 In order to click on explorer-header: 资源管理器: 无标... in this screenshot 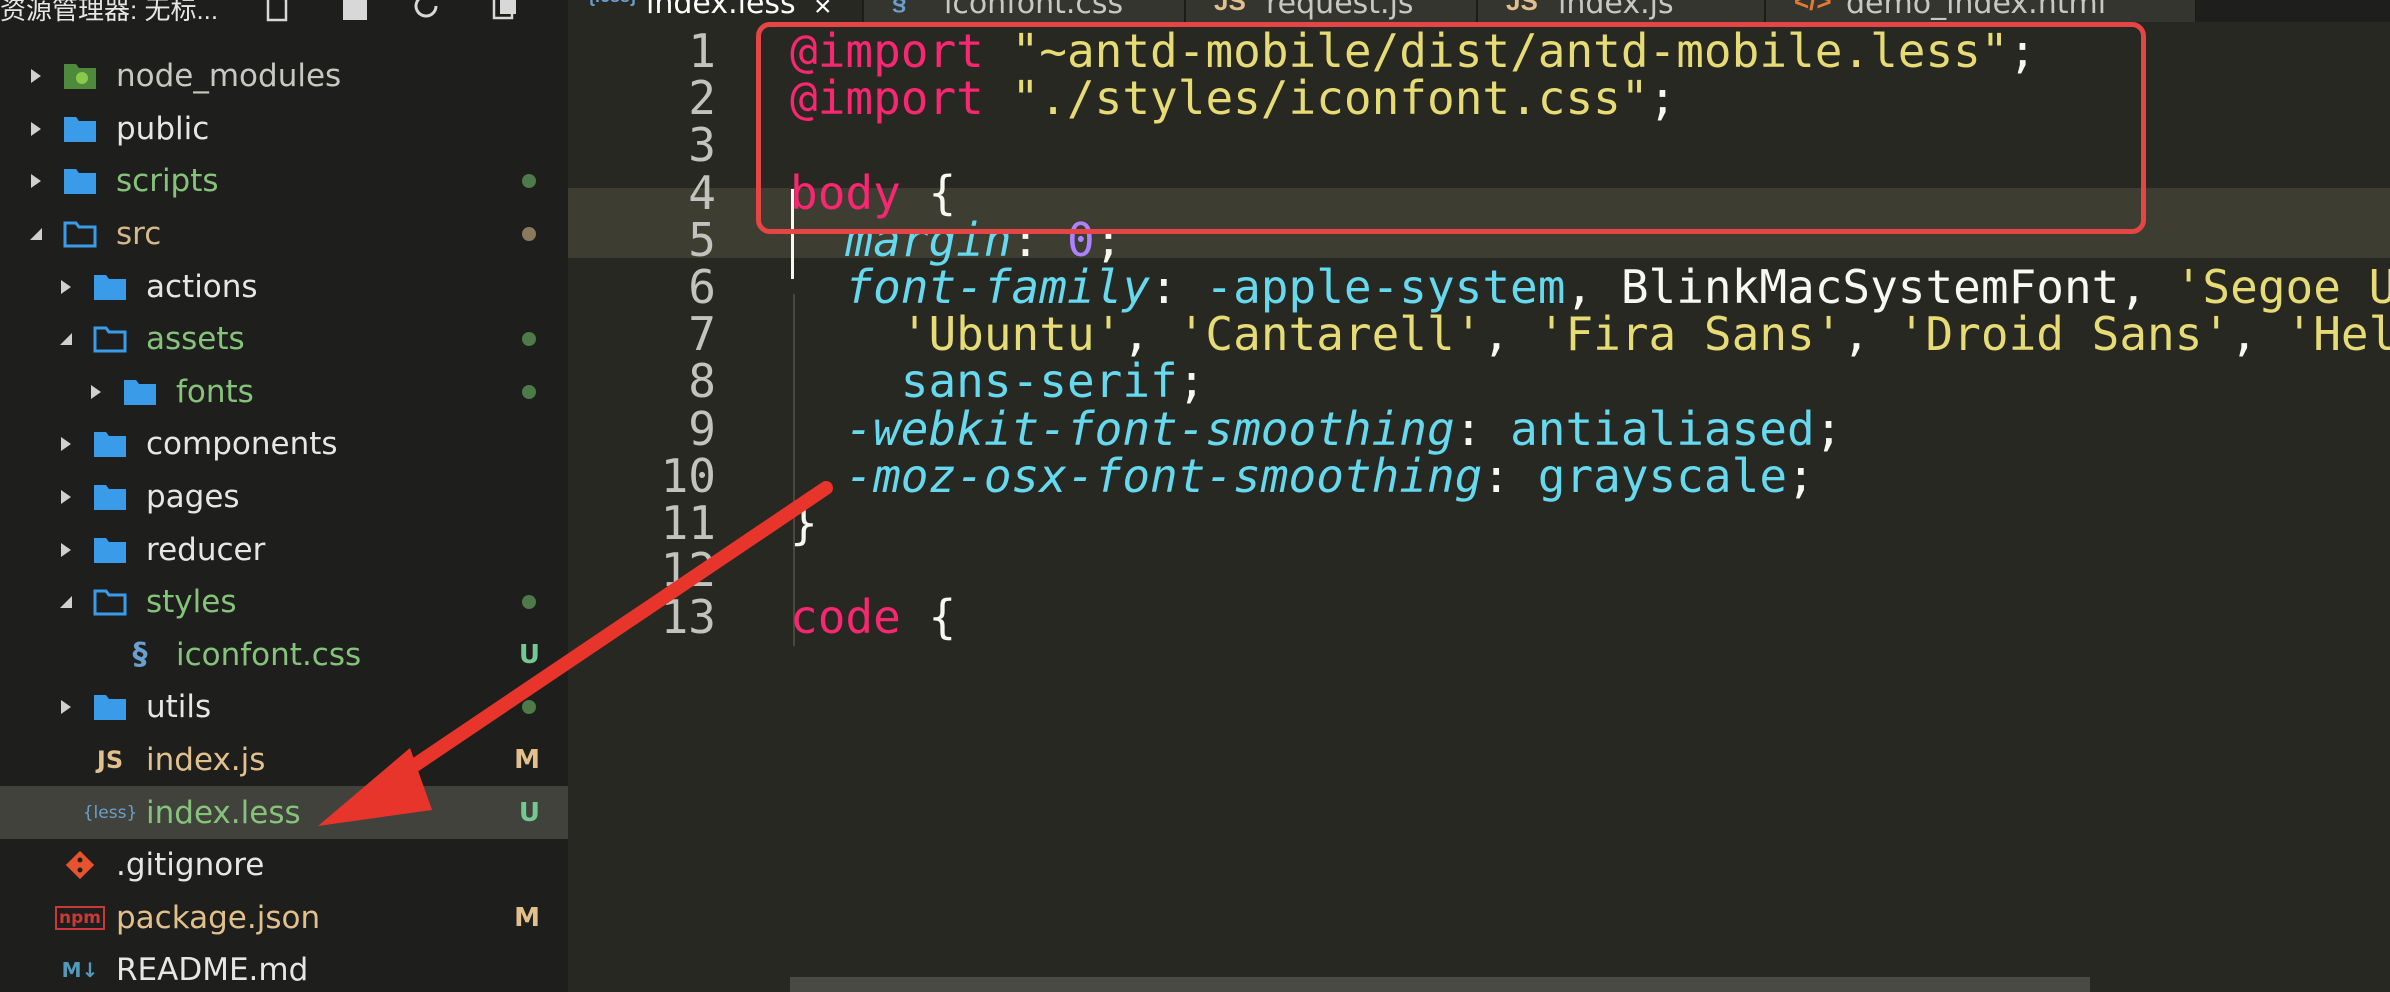, I will do `click(284, 15)`.